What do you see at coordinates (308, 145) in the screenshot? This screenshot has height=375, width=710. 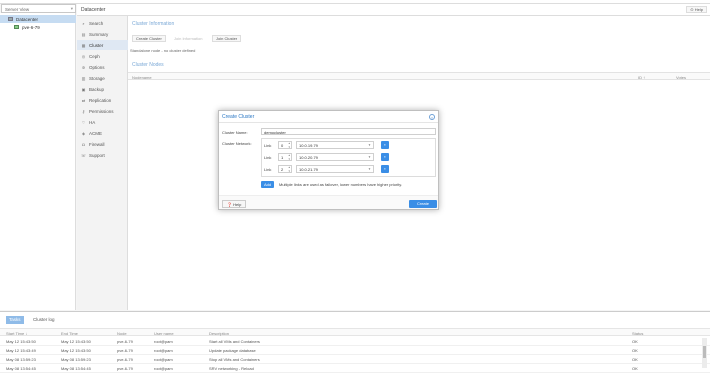 I see `link-address: 10.0.19.79` at bounding box center [308, 145].